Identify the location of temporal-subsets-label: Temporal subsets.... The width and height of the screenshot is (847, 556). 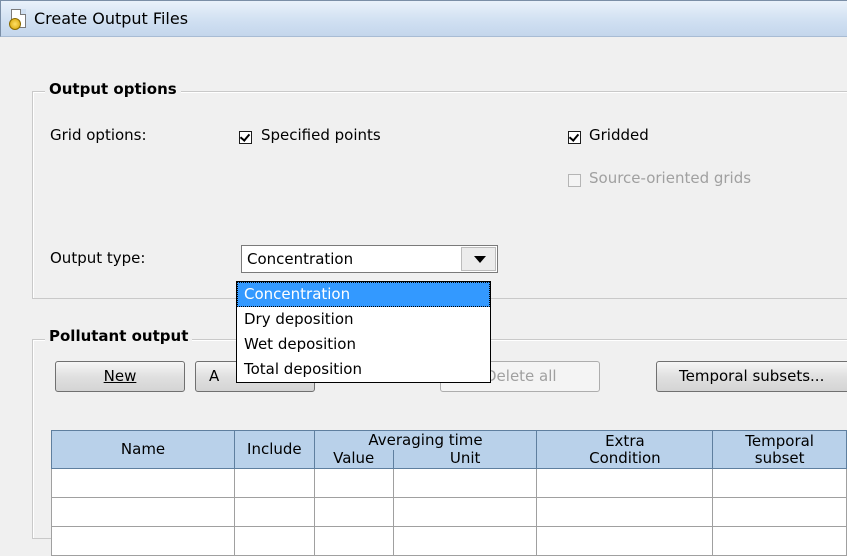
(752, 376).